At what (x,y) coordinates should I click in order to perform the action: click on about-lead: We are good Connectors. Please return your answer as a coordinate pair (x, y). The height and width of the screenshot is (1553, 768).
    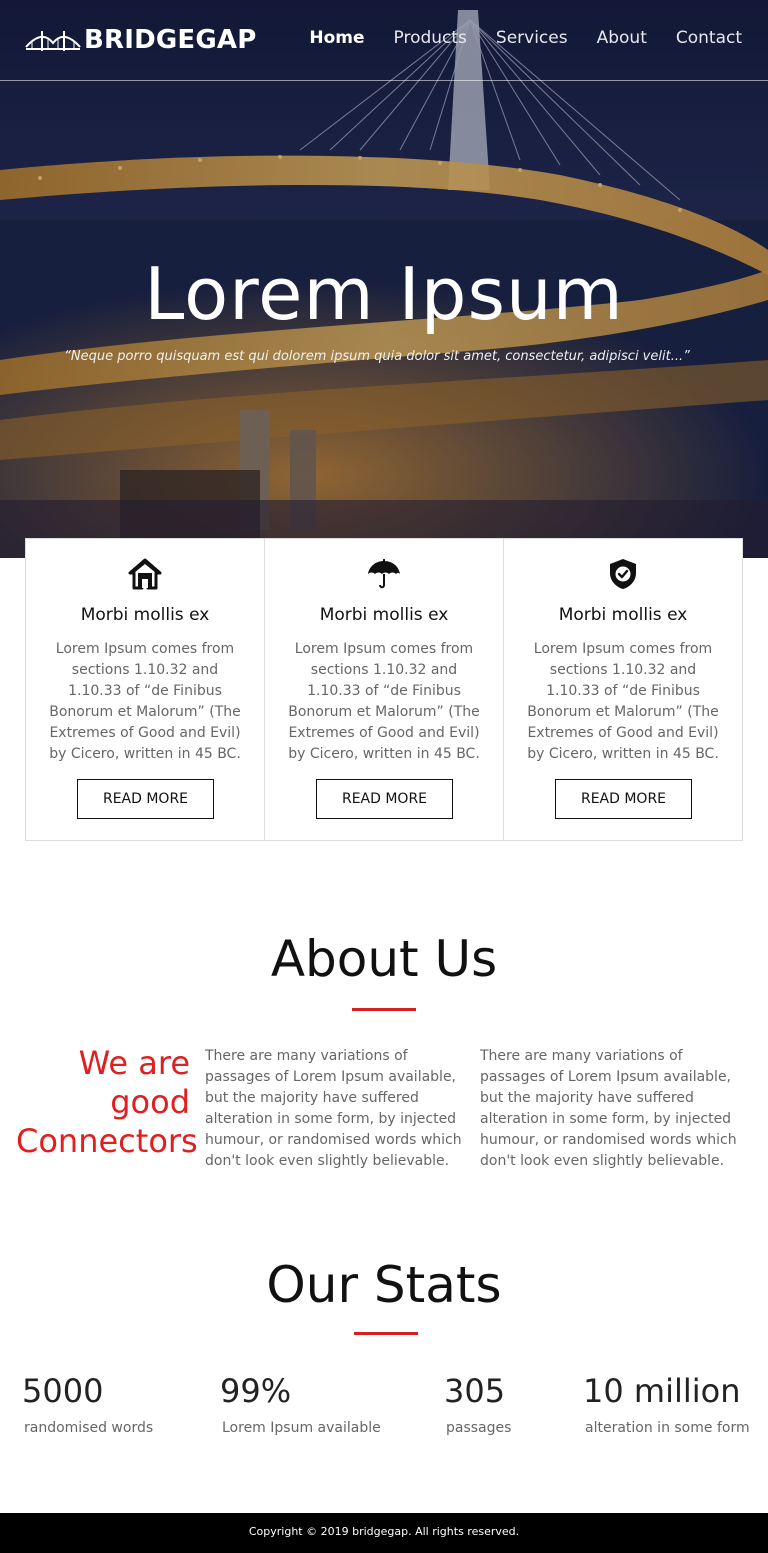
    Looking at the image, I should click on (107, 1102).